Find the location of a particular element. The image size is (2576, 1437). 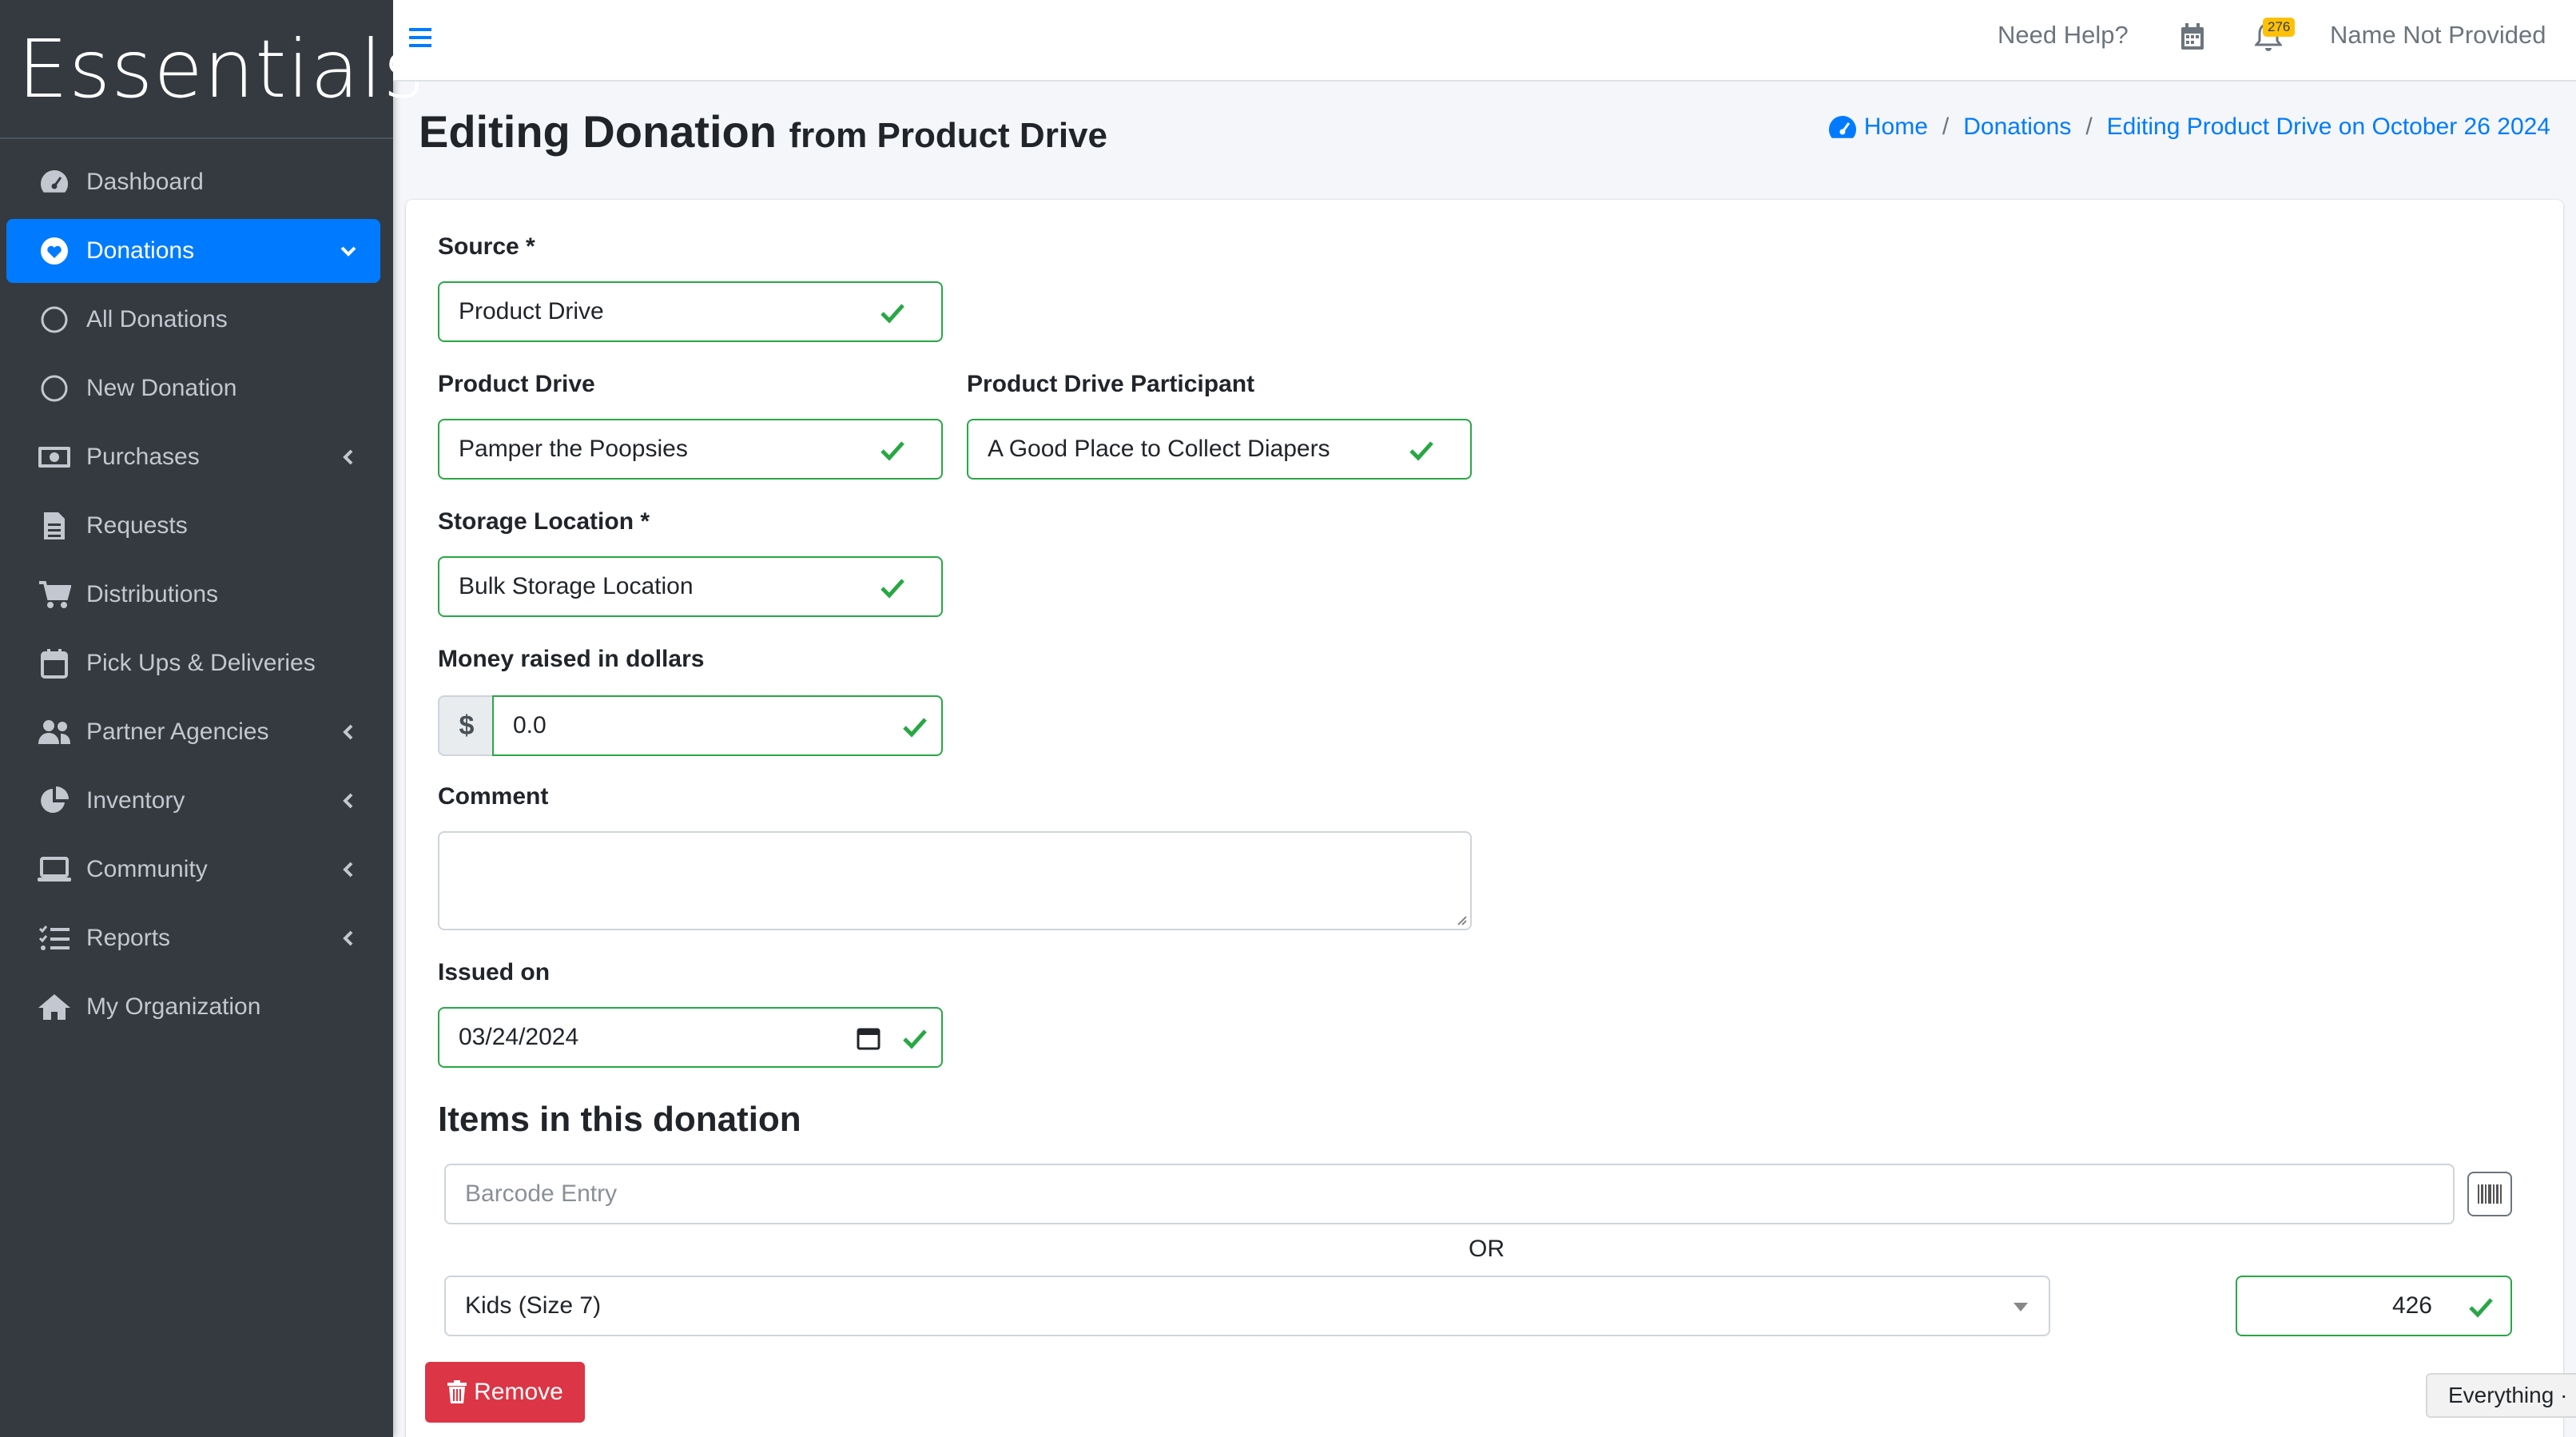

item-select: Kids (Size 7) is located at coordinates (1247, 1306).